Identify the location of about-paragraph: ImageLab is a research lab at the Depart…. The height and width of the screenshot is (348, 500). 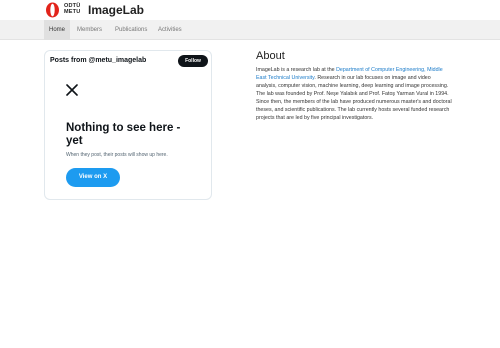
(354, 94).